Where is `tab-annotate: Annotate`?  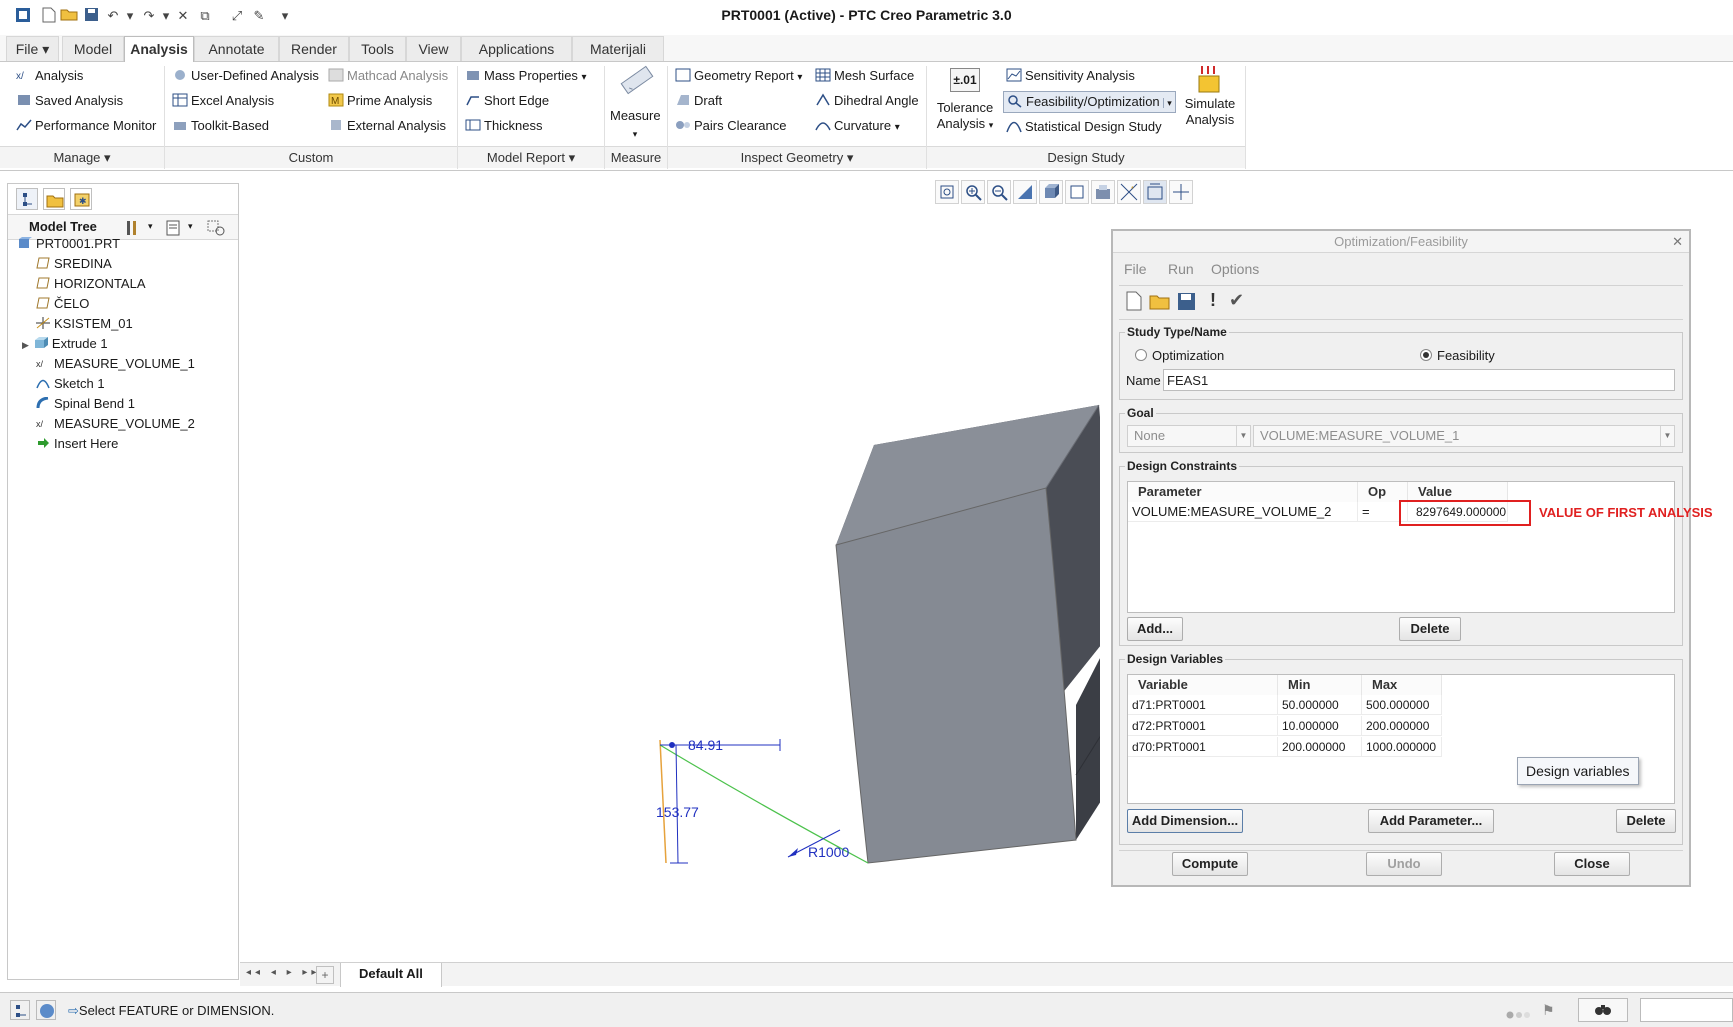
tab-annotate: Annotate is located at coordinates (236, 48).